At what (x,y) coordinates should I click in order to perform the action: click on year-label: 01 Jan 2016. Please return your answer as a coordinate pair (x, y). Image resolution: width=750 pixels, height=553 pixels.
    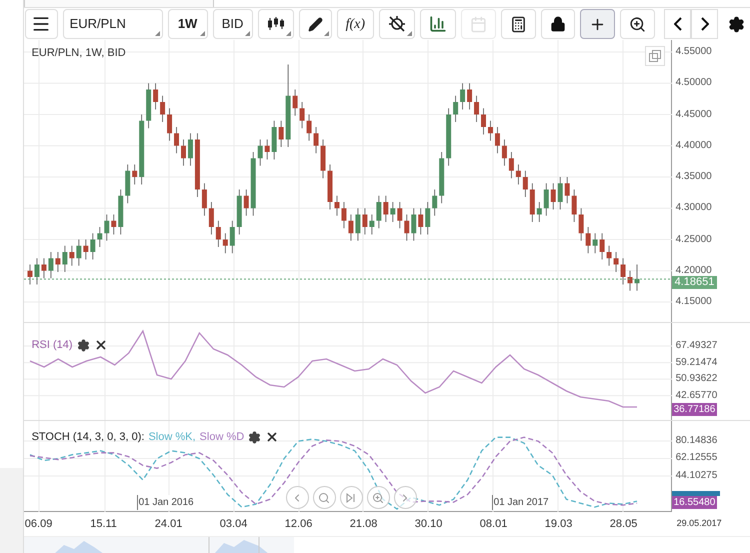
    Looking at the image, I should click on (165, 502).